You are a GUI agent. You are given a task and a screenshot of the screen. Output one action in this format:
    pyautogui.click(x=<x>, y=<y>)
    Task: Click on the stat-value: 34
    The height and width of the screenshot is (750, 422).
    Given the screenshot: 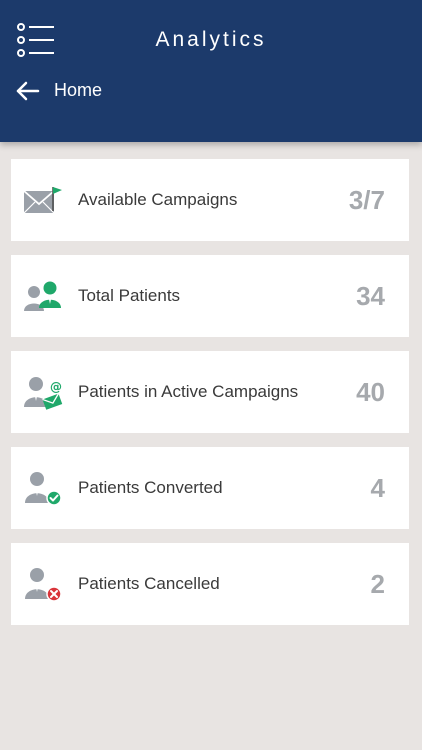 What is the action you would take?
    pyautogui.click(x=370, y=296)
    